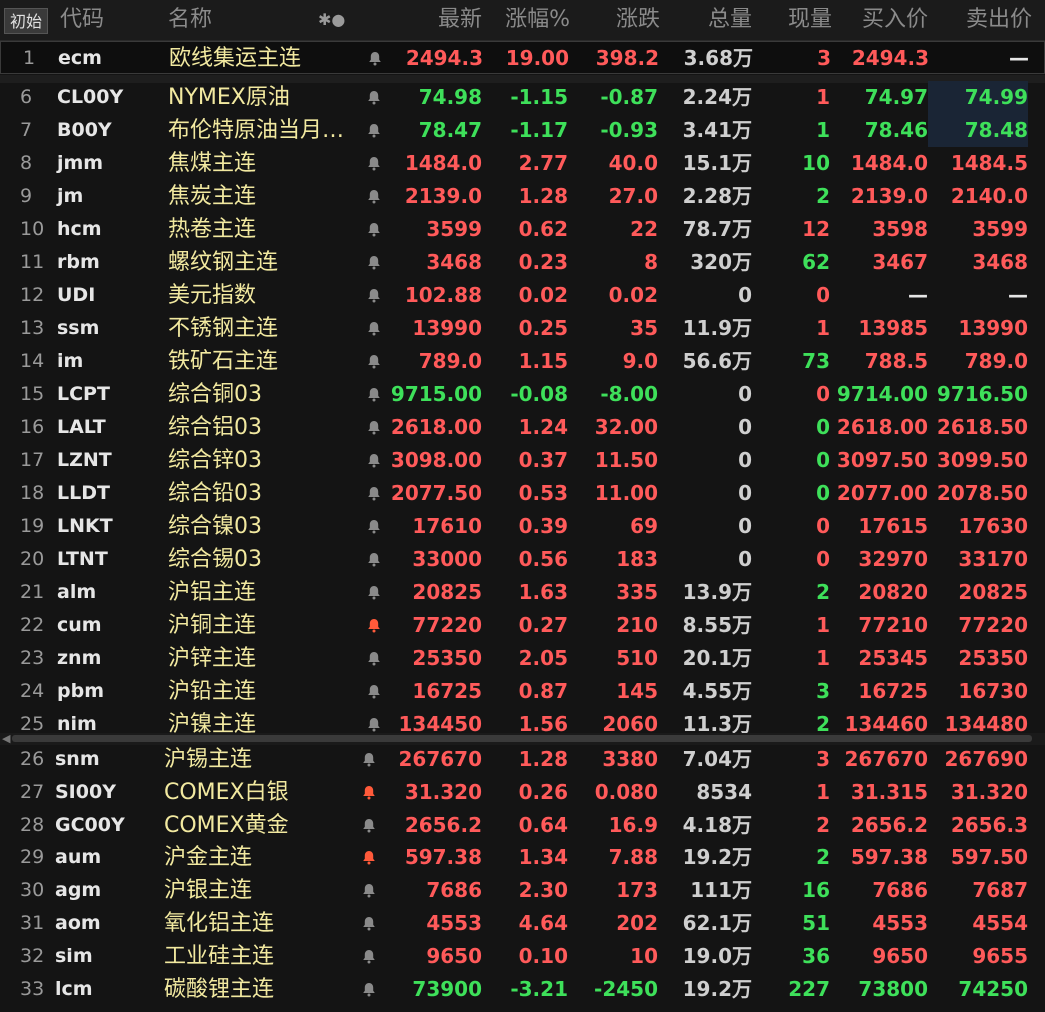 The height and width of the screenshot is (1012, 1045). Describe the element at coordinates (107, 262) in the screenshot. I see `contract-code: rbm` at that location.